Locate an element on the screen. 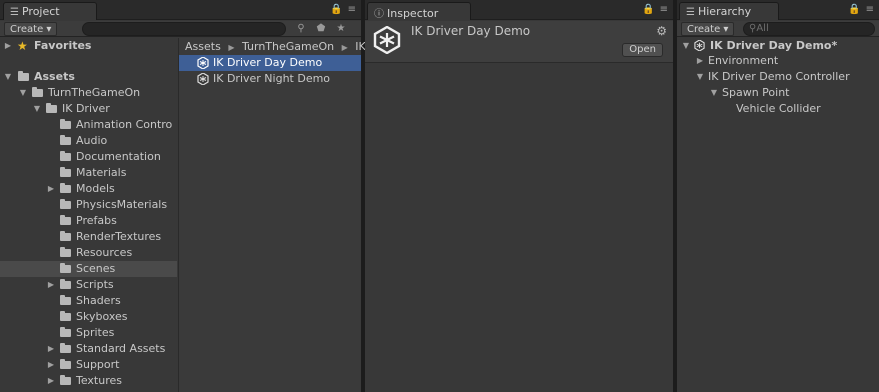  folder-tree-item: ▼ IK Driver is located at coordinates (88, 109).